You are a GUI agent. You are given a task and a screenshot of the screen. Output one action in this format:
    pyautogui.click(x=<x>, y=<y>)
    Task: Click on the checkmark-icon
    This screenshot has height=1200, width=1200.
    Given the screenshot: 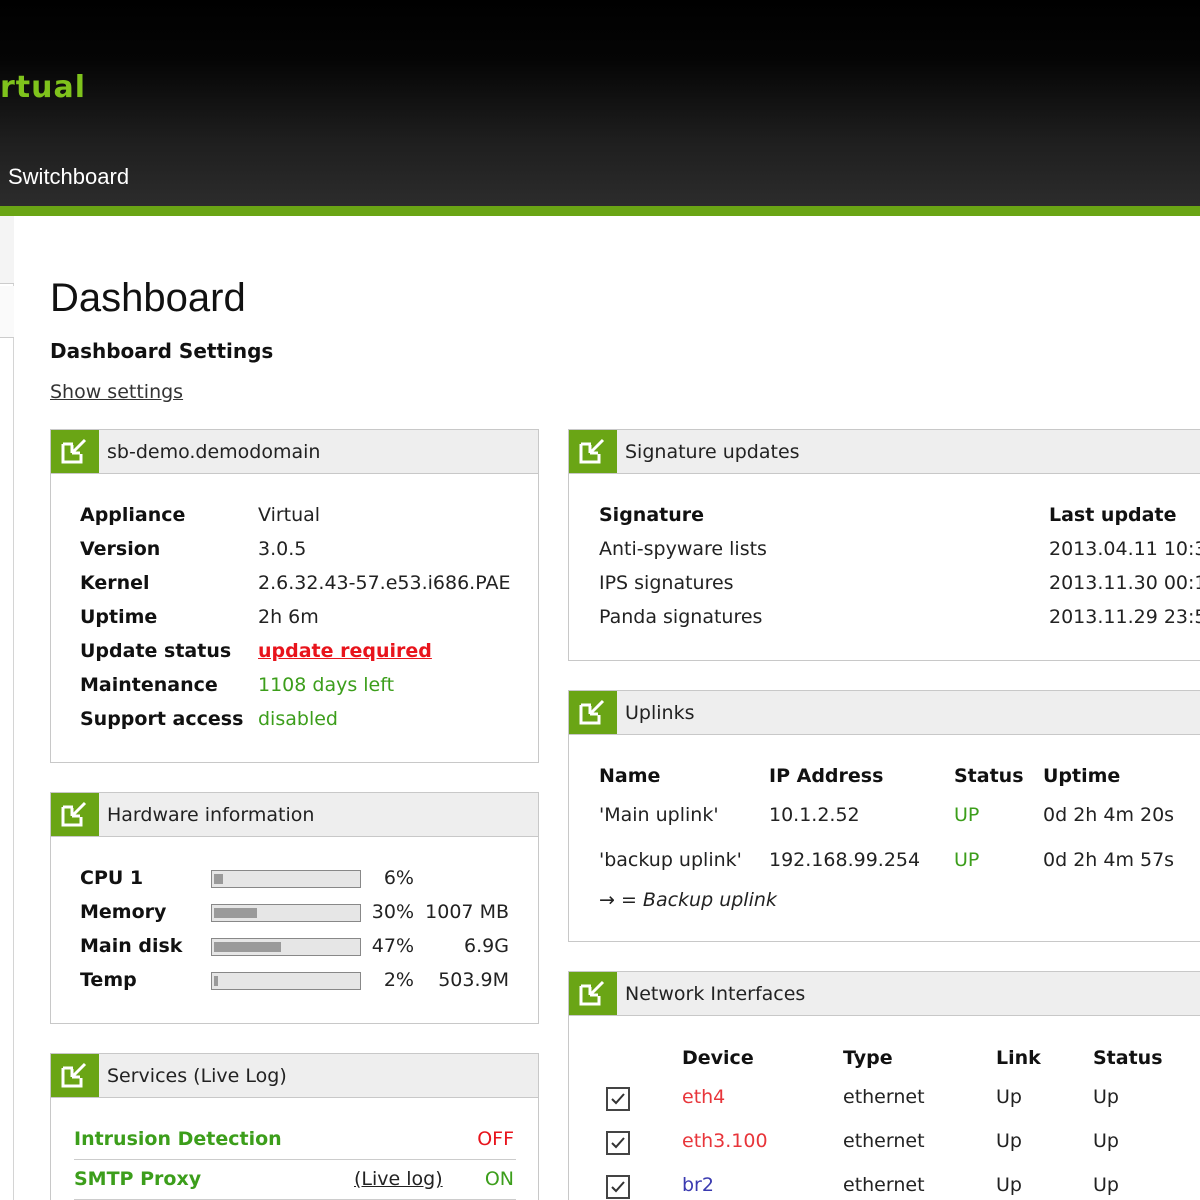 What is the action you would take?
    pyautogui.click(x=618, y=1099)
    